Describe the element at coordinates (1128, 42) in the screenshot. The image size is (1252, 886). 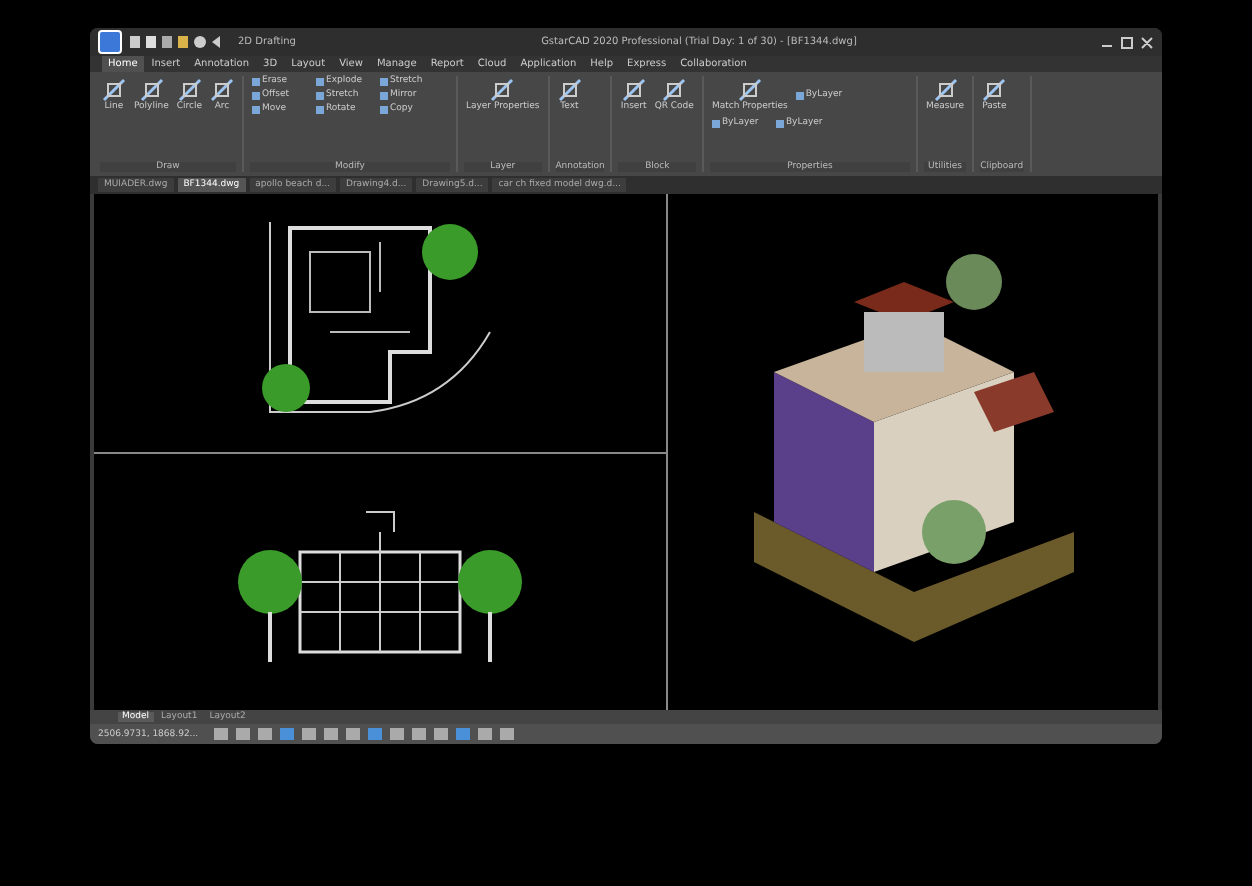
I see `window-controls-icon` at that location.